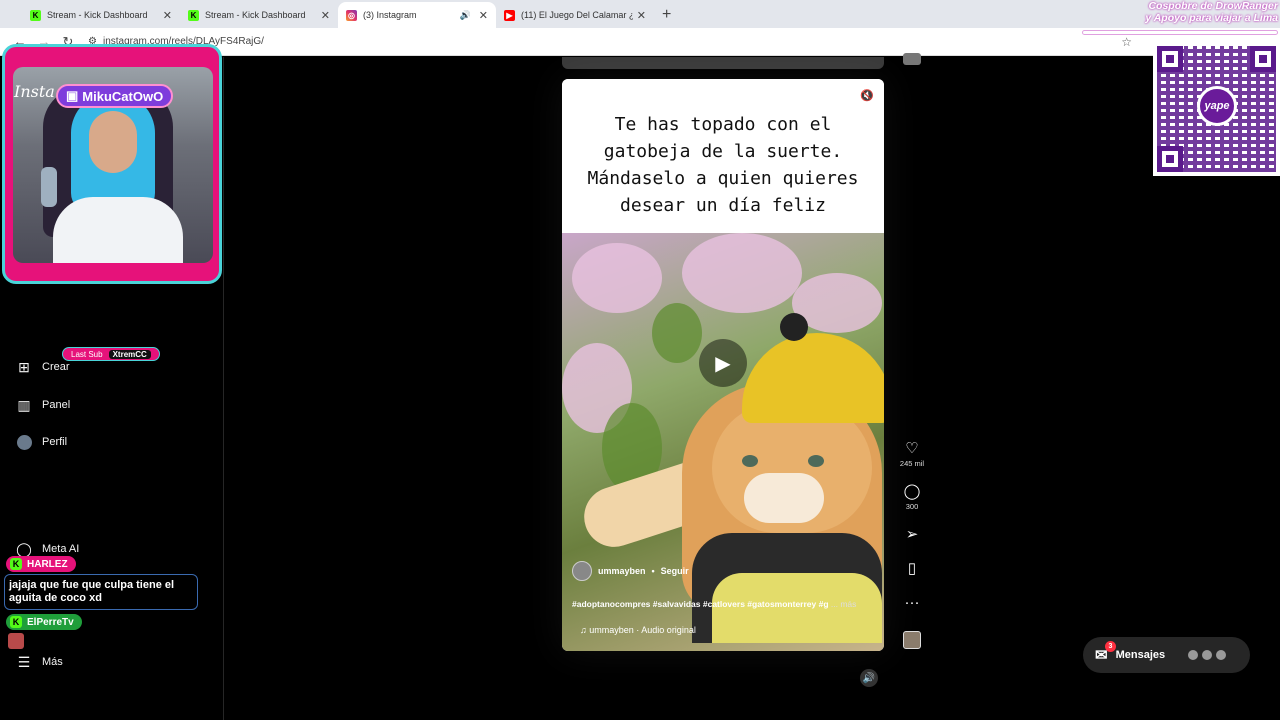  Describe the element at coordinates (1180, 32) in the screenshot. I see `goal-progress-bar` at that location.